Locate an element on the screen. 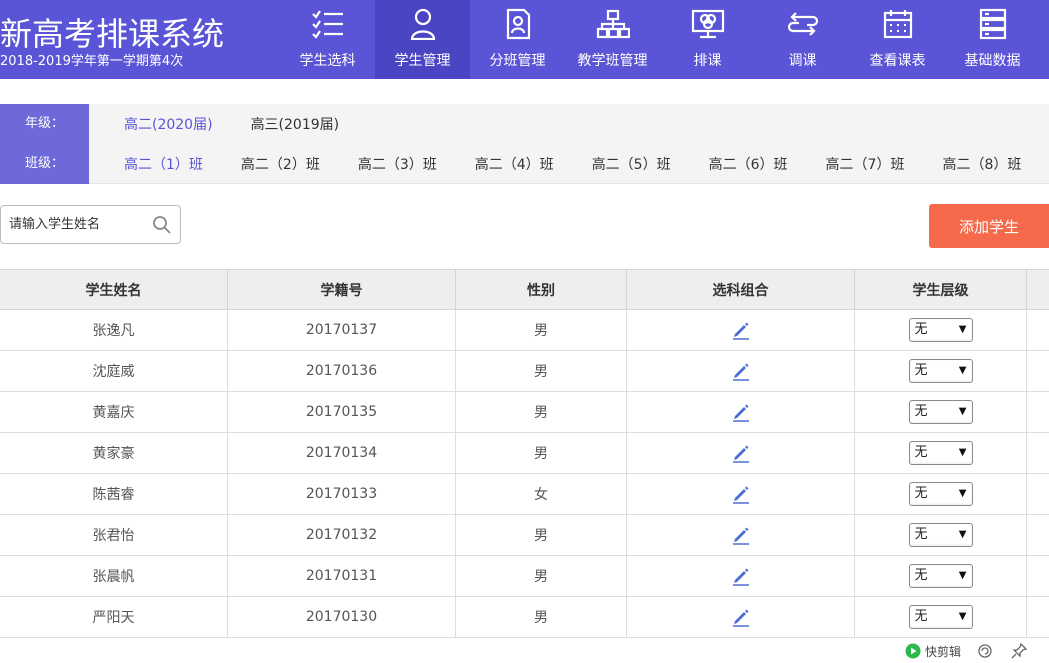 This screenshot has height=663, width=1049. class-option-6: 高二（6）班 is located at coordinates (748, 164).